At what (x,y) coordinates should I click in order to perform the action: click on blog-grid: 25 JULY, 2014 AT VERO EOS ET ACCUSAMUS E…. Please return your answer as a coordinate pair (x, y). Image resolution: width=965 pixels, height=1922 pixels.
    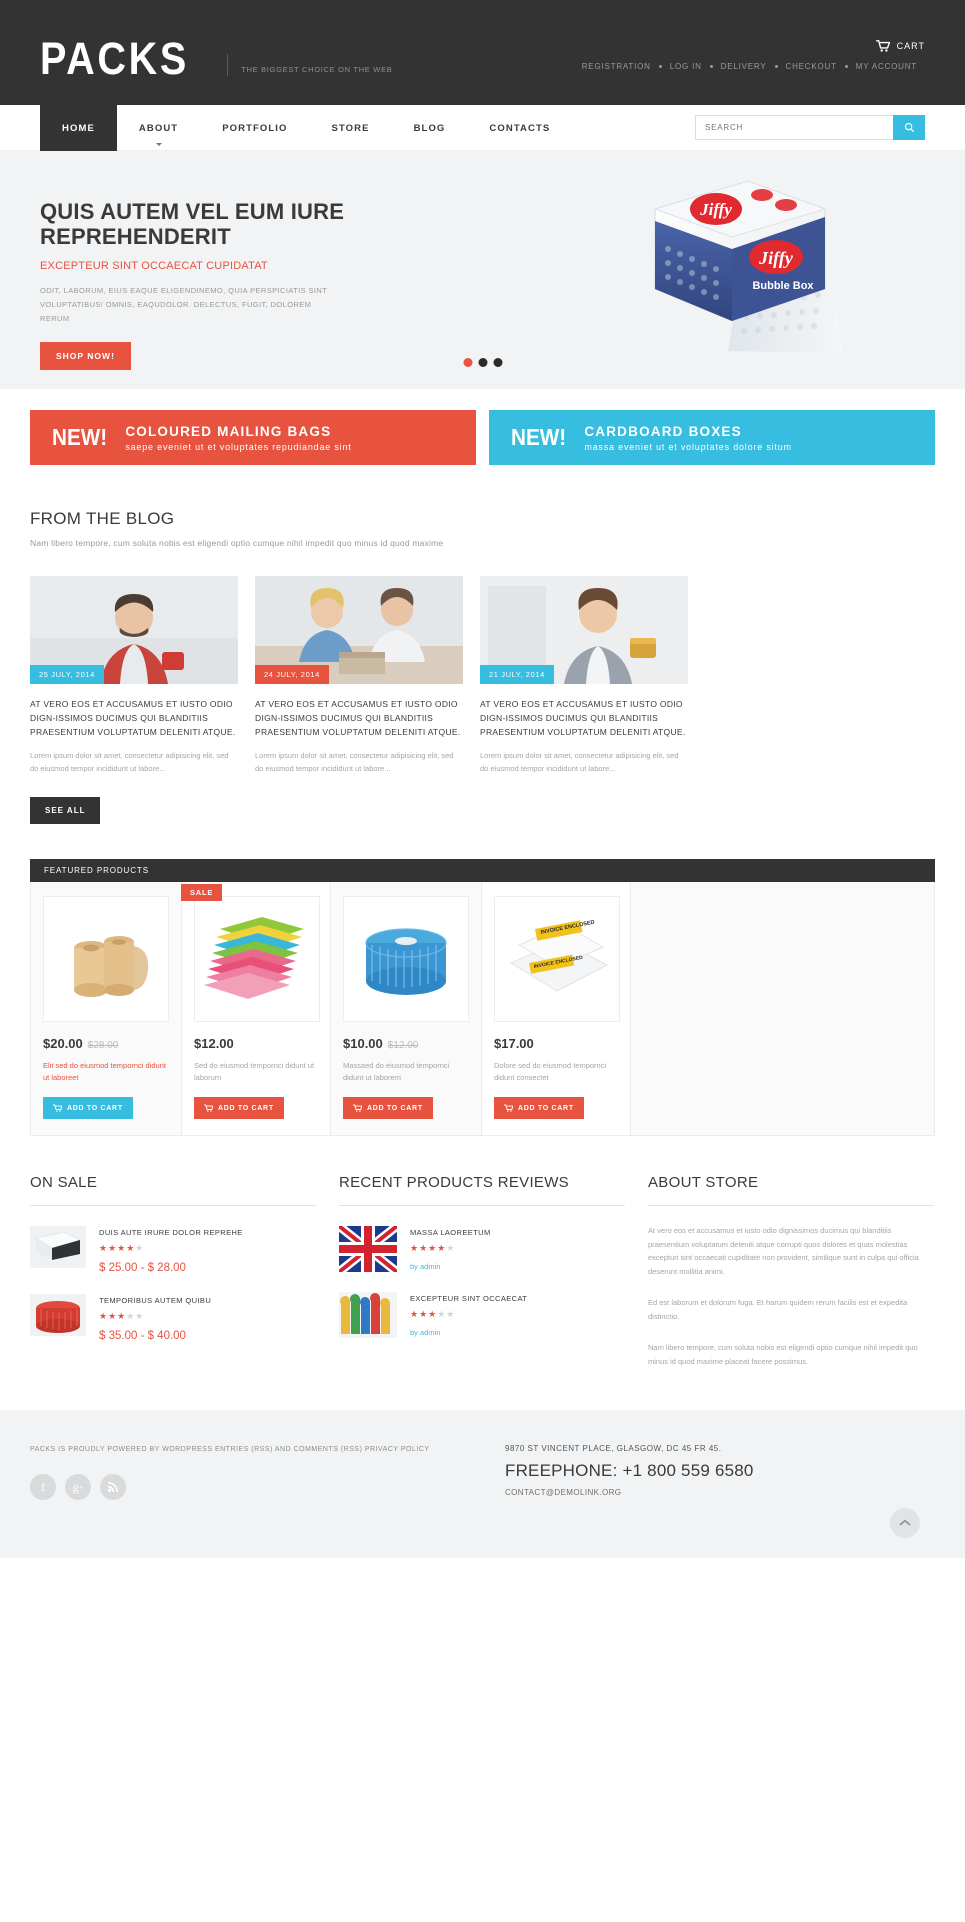
    Looking at the image, I should click on (482, 675).